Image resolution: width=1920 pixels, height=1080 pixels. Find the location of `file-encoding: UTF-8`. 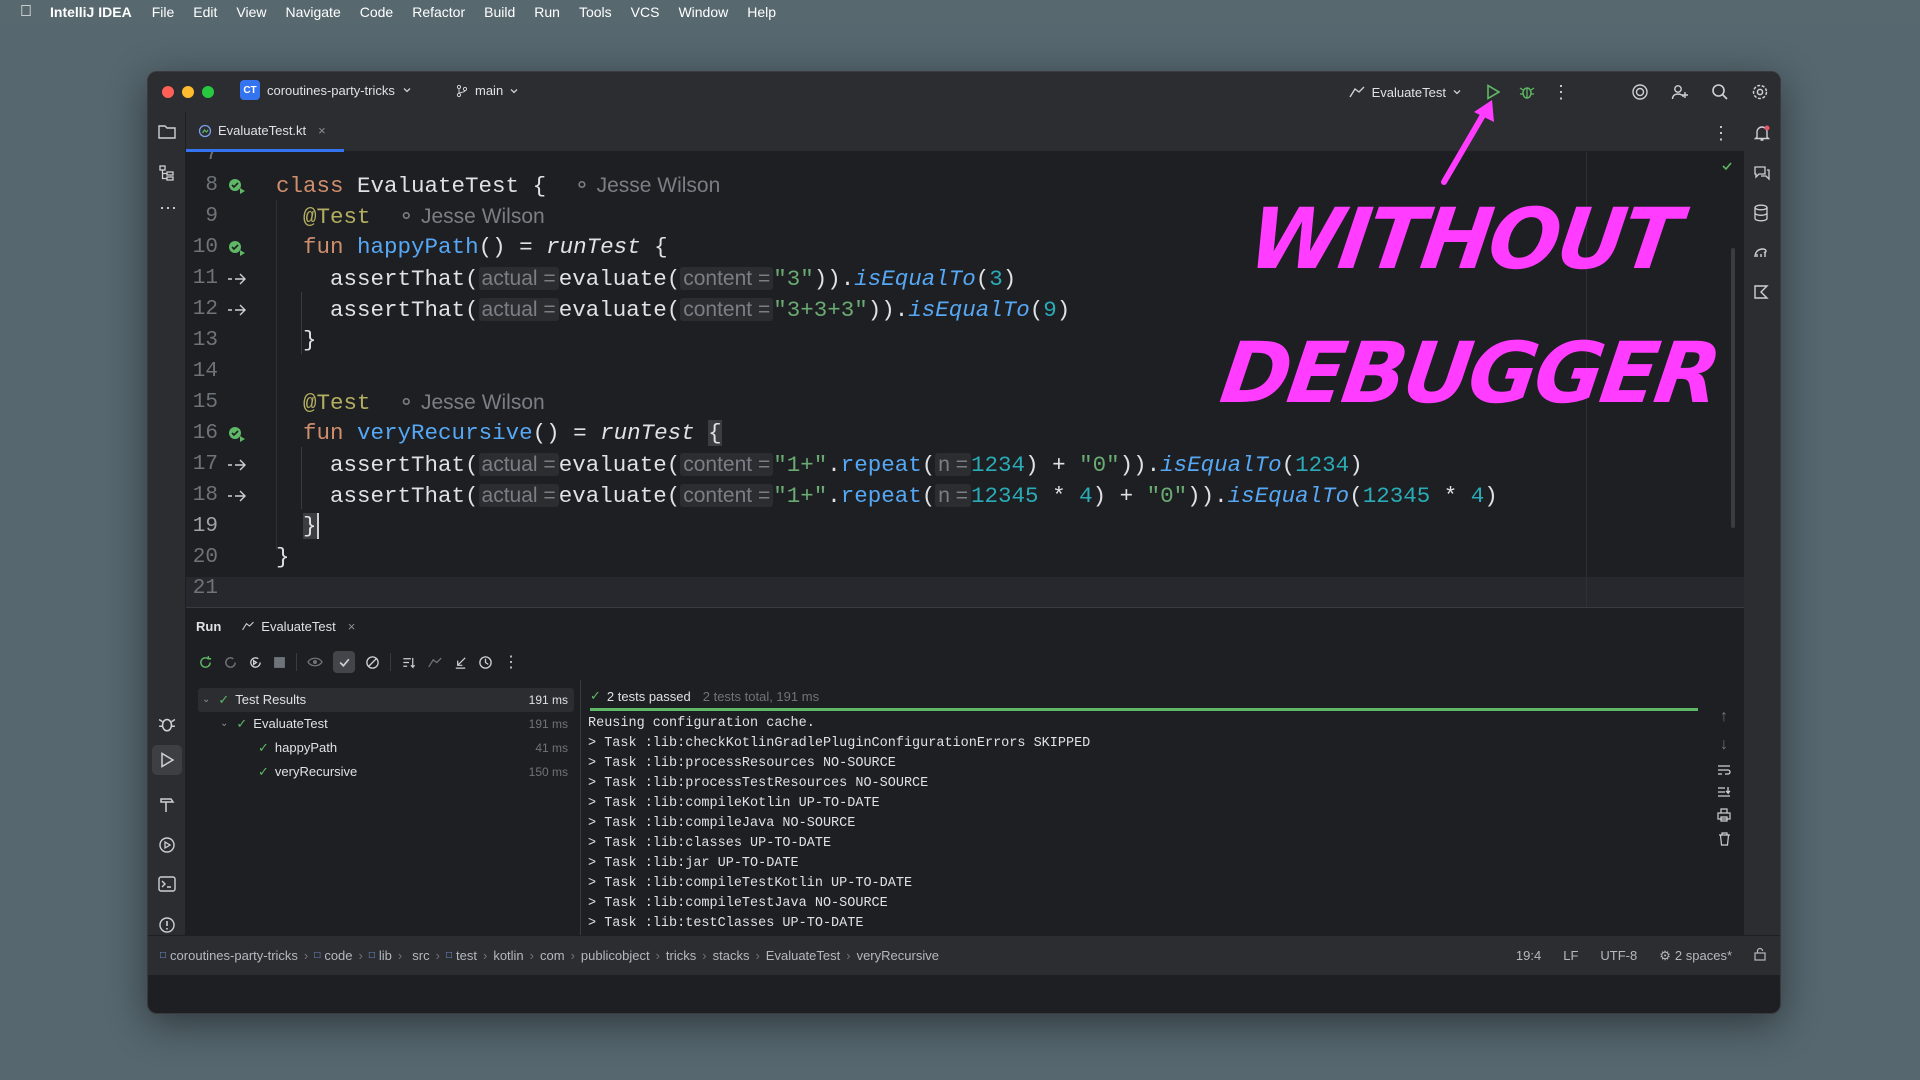

file-encoding: UTF-8 is located at coordinates (1618, 955).